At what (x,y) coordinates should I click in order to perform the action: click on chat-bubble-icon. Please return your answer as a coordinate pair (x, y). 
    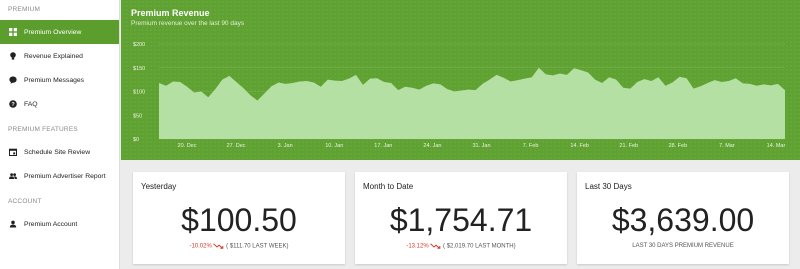
    Looking at the image, I should click on (13, 80).